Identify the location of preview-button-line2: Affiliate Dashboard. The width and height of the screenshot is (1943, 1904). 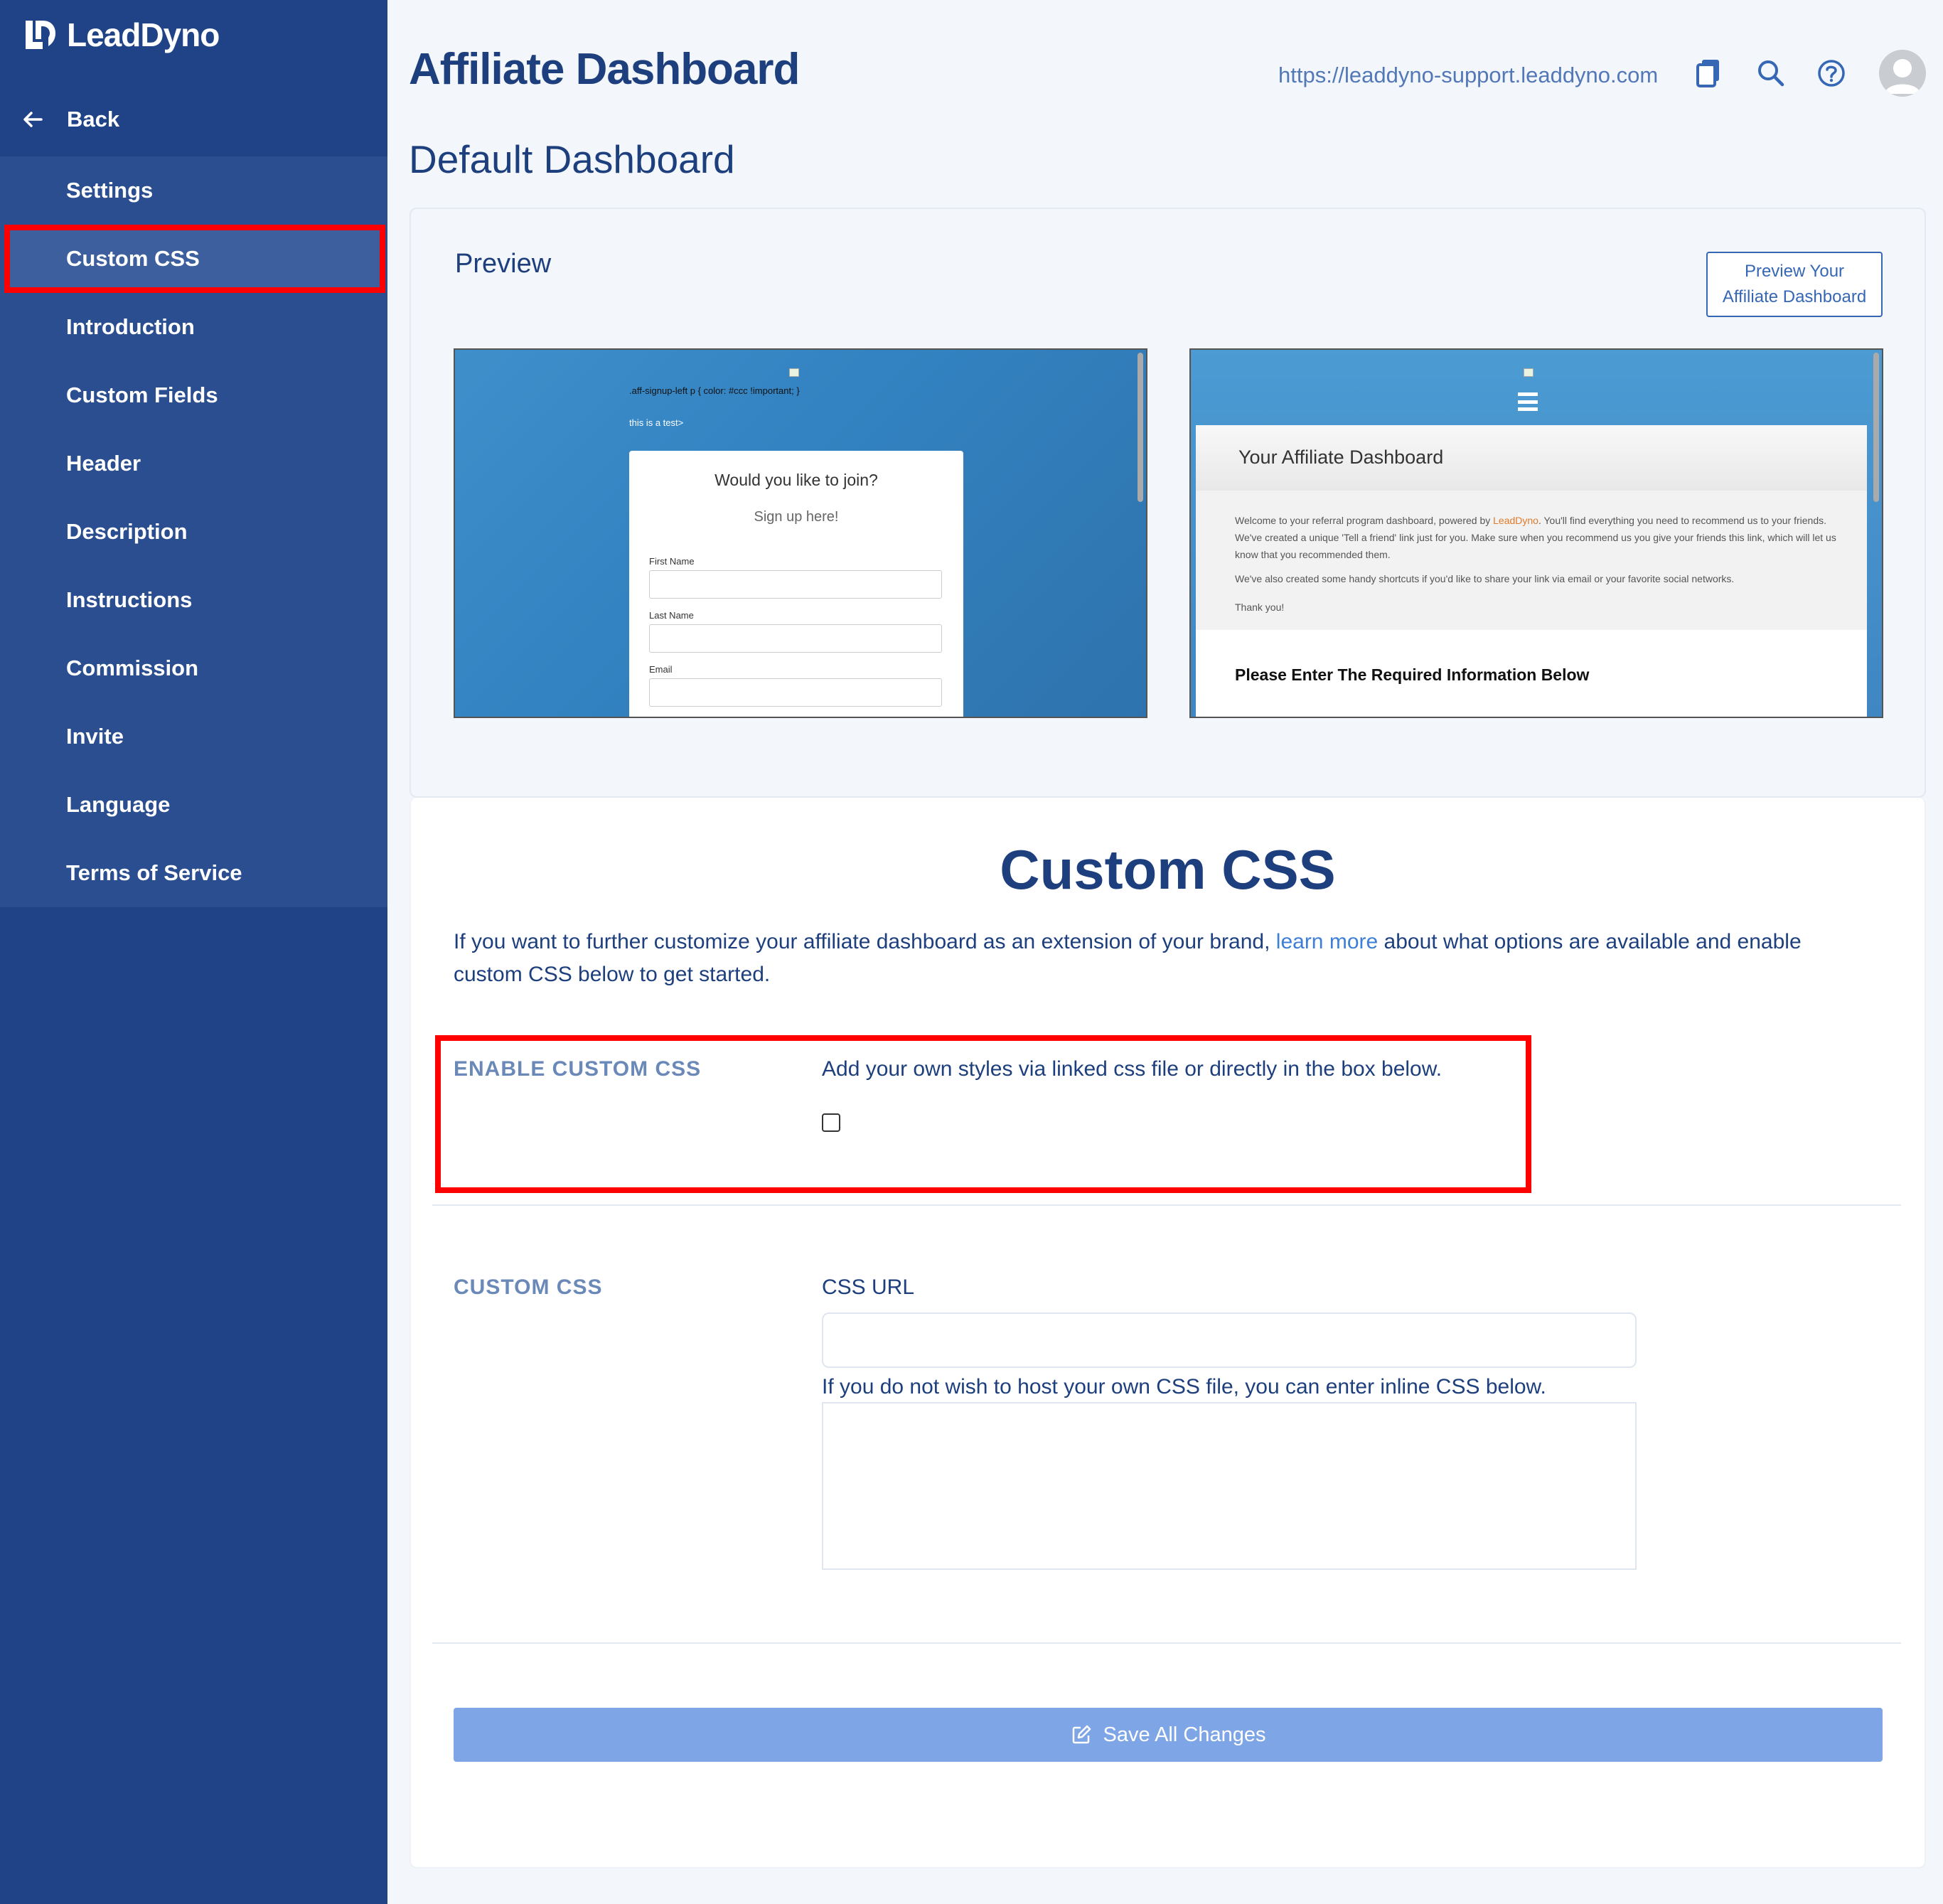
(1794, 296).